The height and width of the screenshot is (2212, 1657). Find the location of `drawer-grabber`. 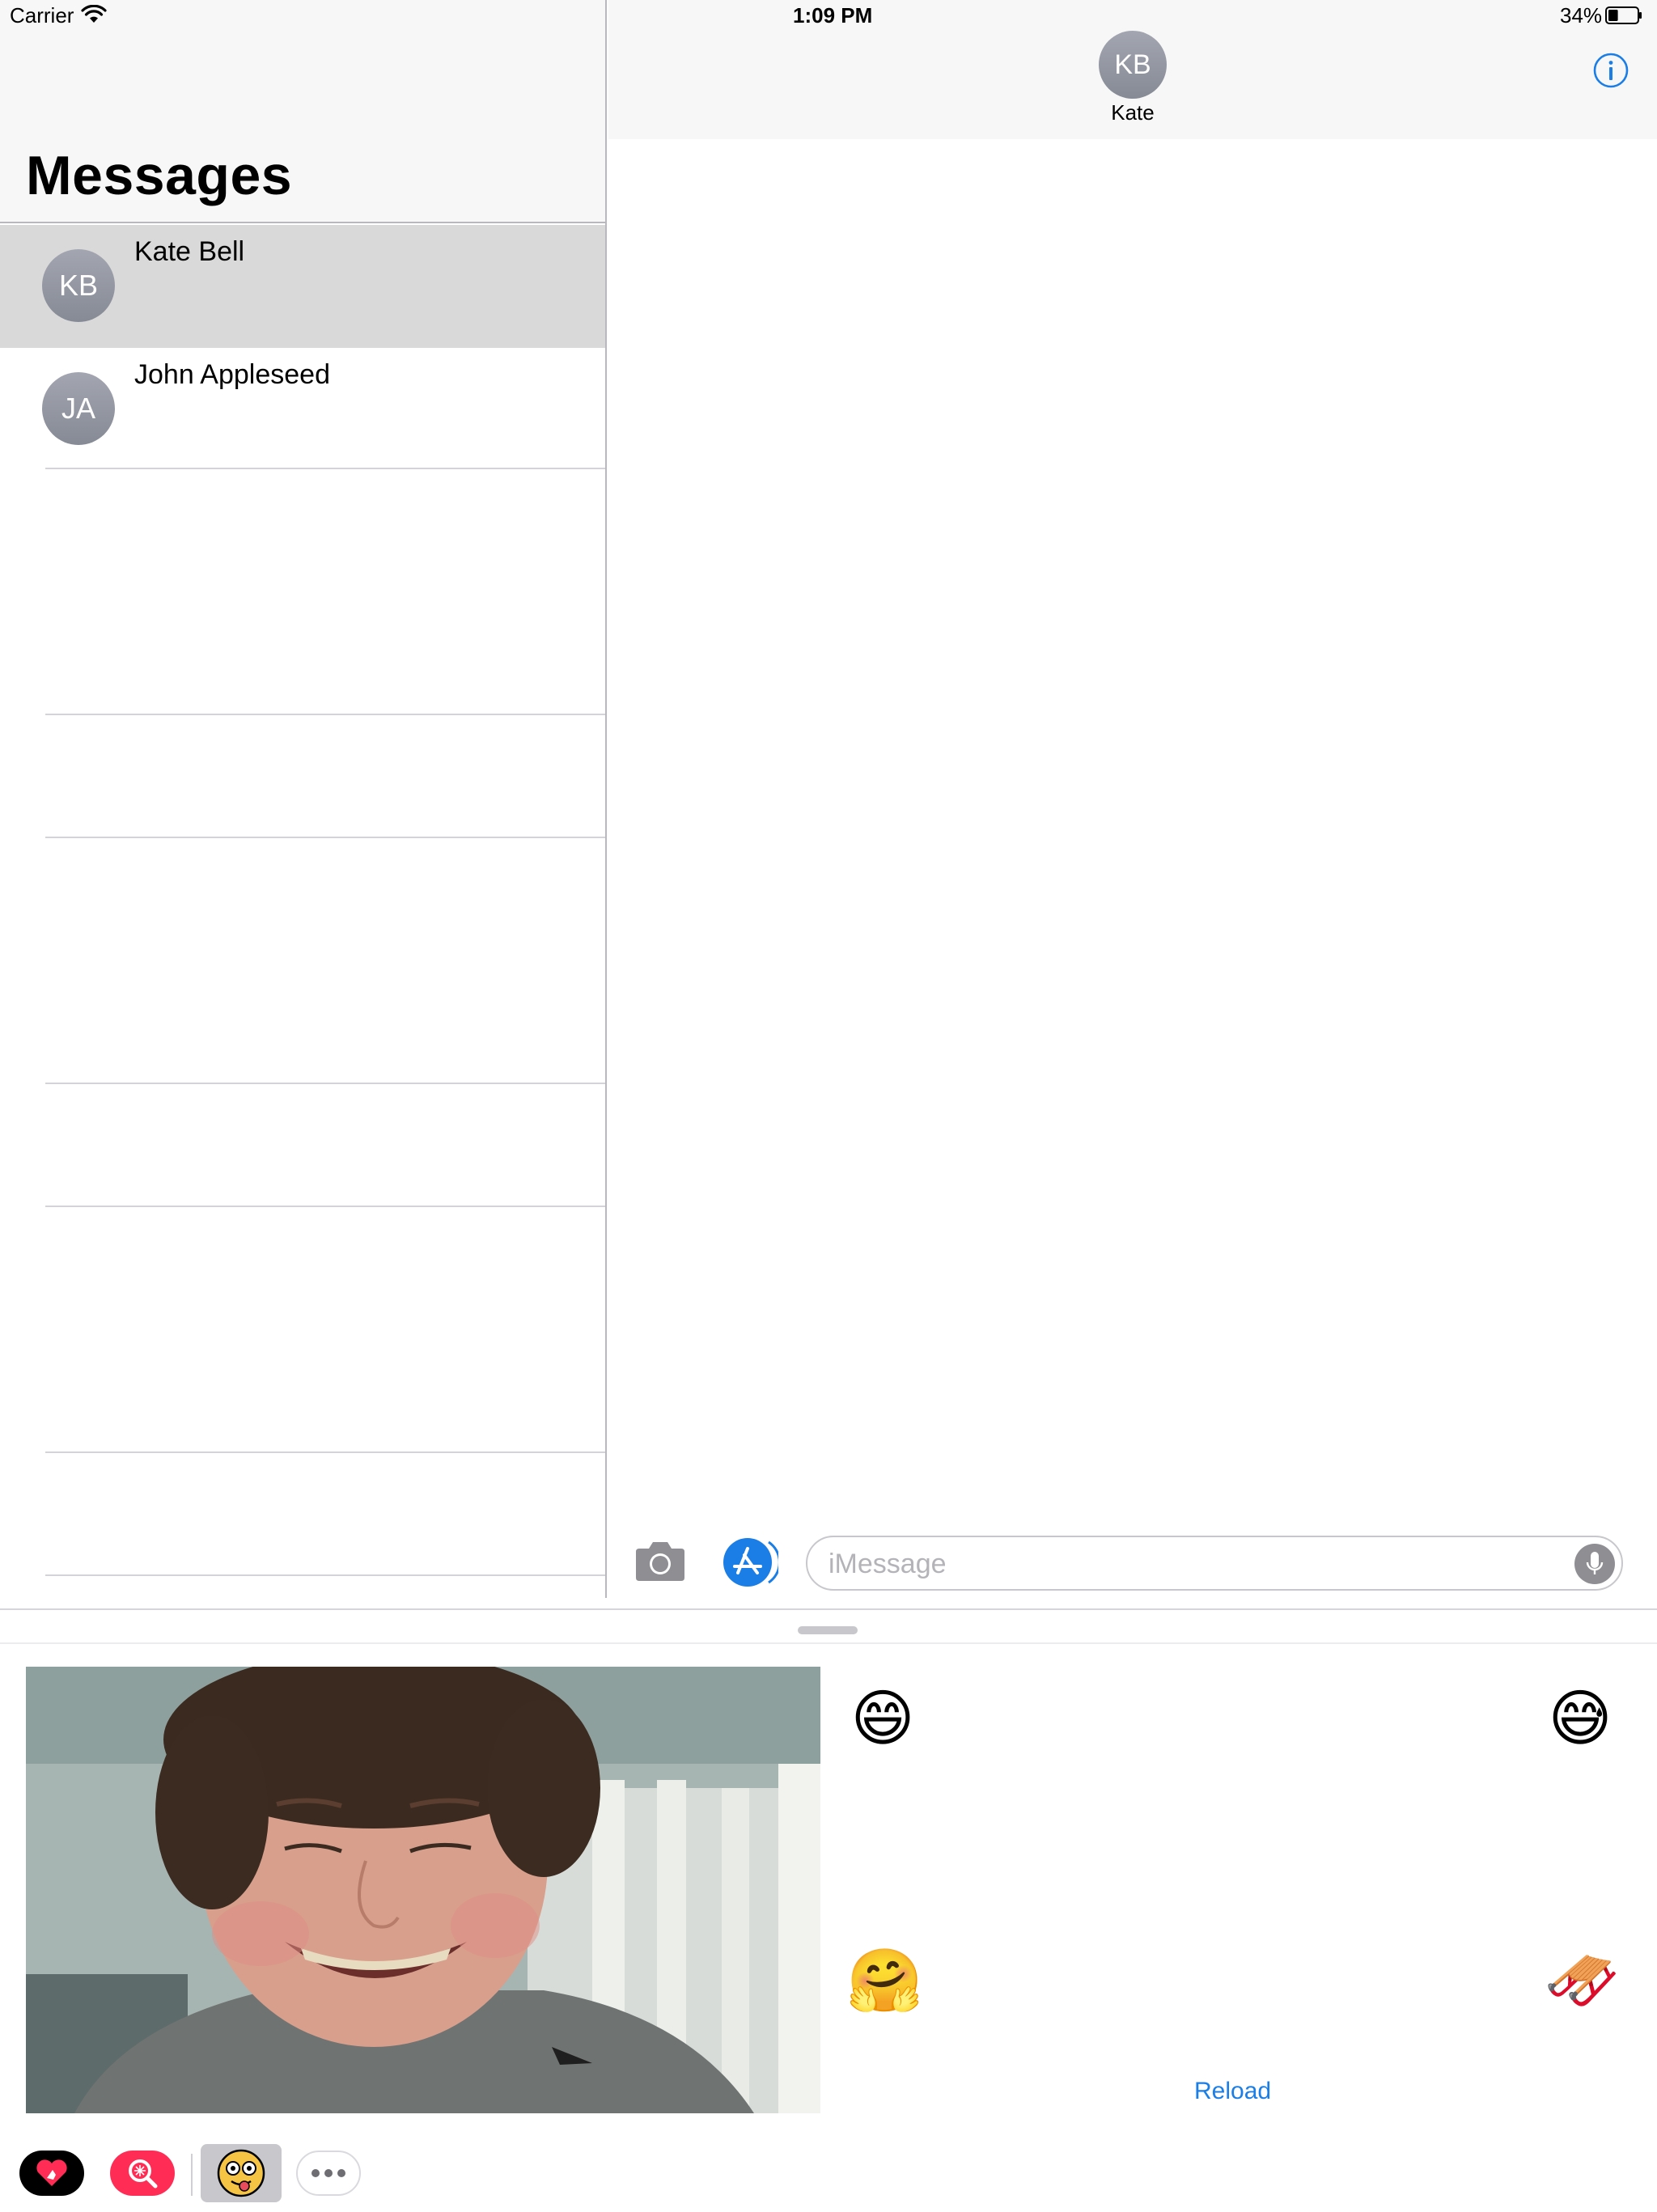

drawer-grabber is located at coordinates (828, 1630).